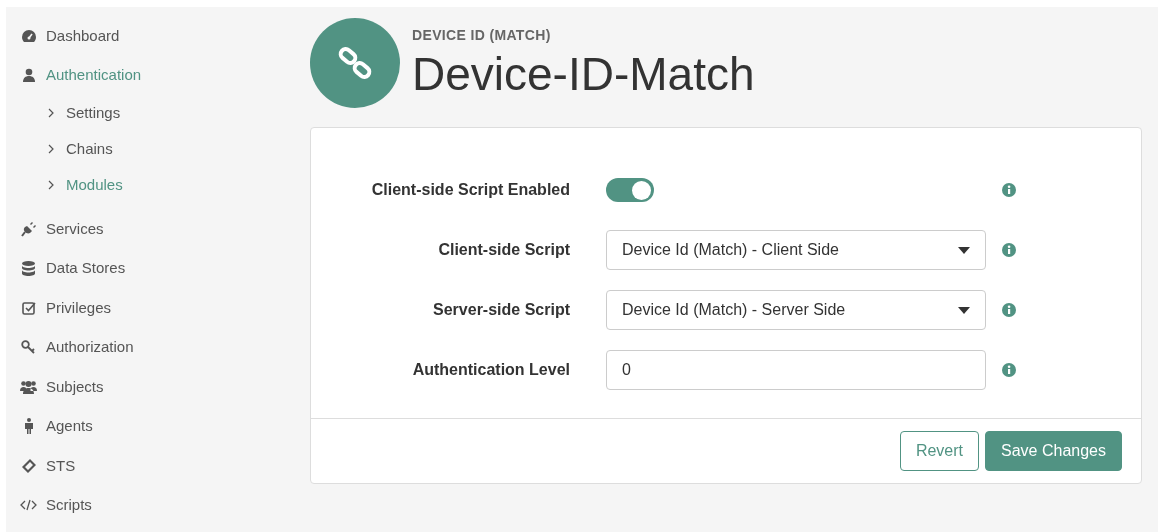 Image resolution: width=1162 pixels, height=532 pixels. Describe the element at coordinates (158, 308) in the screenshot. I see `nav-link: Privileges` at that location.